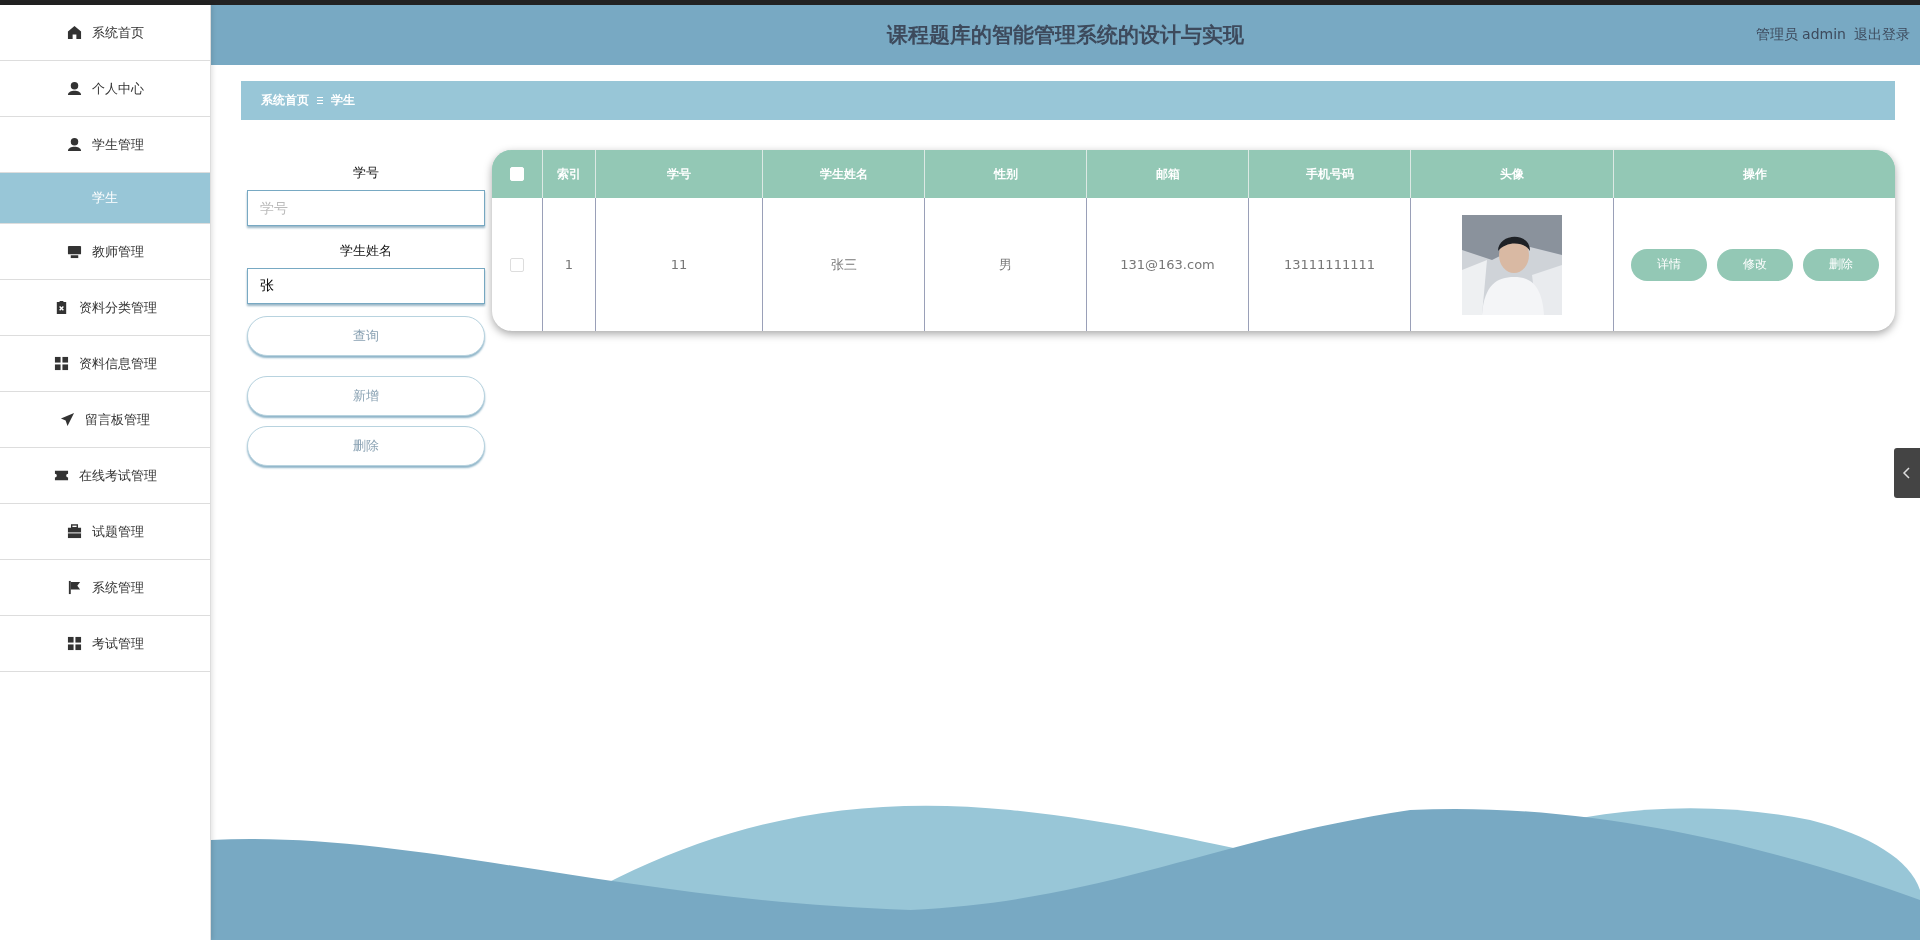  What do you see at coordinates (1005, 174) in the screenshot?
I see `column-header: 性别` at bounding box center [1005, 174].